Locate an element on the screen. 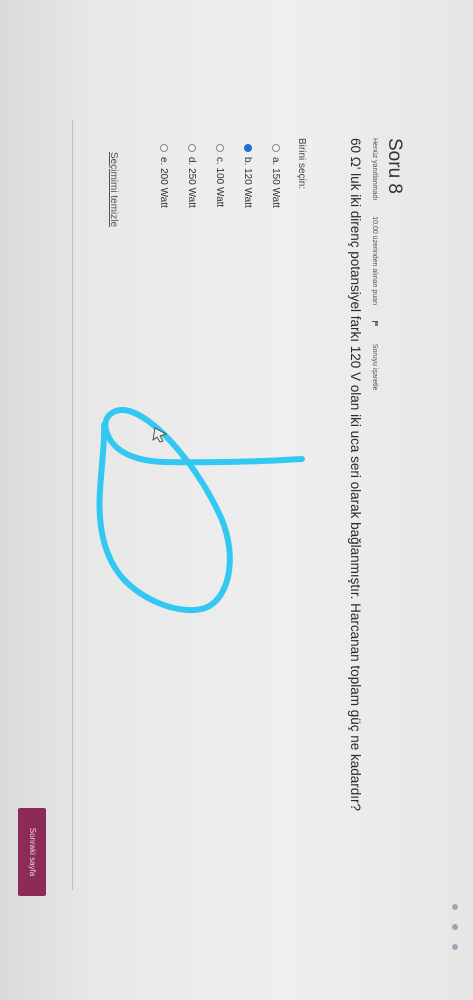 This screenshot has height=1000, width=473. option-label: d. 250 Watt is located at coordinates (191, 182).